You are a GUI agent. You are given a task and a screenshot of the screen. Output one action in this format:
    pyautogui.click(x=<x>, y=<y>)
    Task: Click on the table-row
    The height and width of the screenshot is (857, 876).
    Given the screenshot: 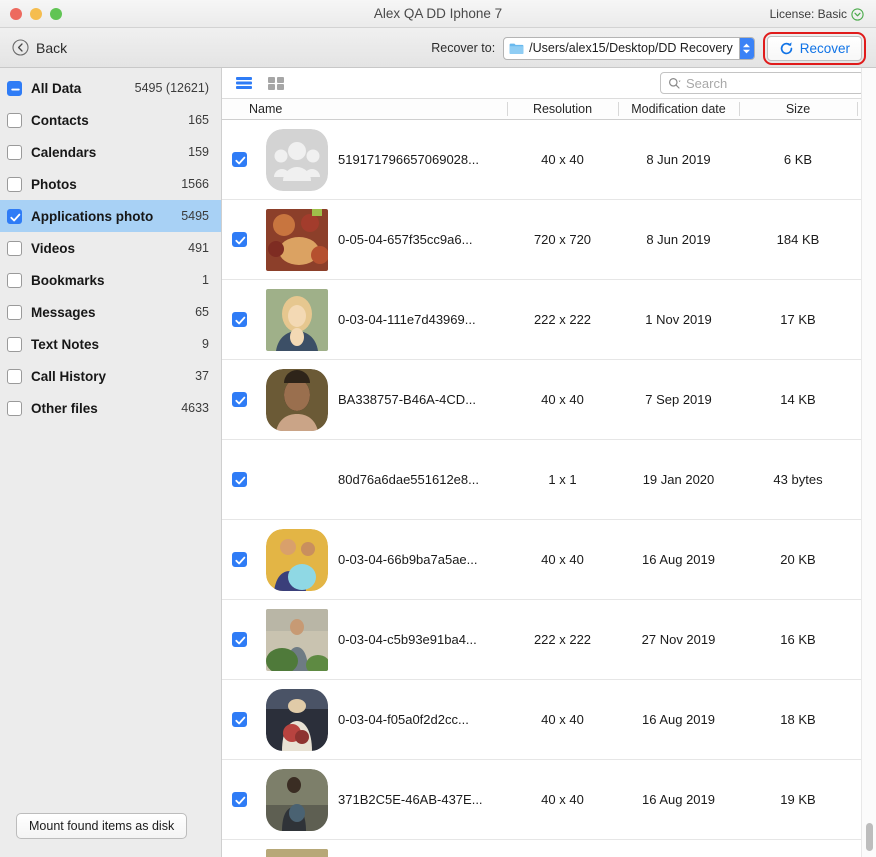 What is the action you would take?
    pyautogui.click(x=549, y=848)
    